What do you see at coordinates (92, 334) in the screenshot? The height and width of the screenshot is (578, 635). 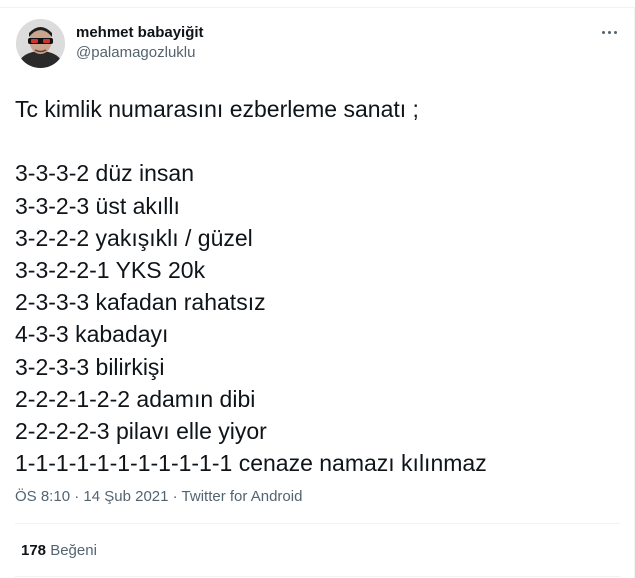 I see `tweet-line: 4-3-3 kabadayı` at bounding box center [92, 334].